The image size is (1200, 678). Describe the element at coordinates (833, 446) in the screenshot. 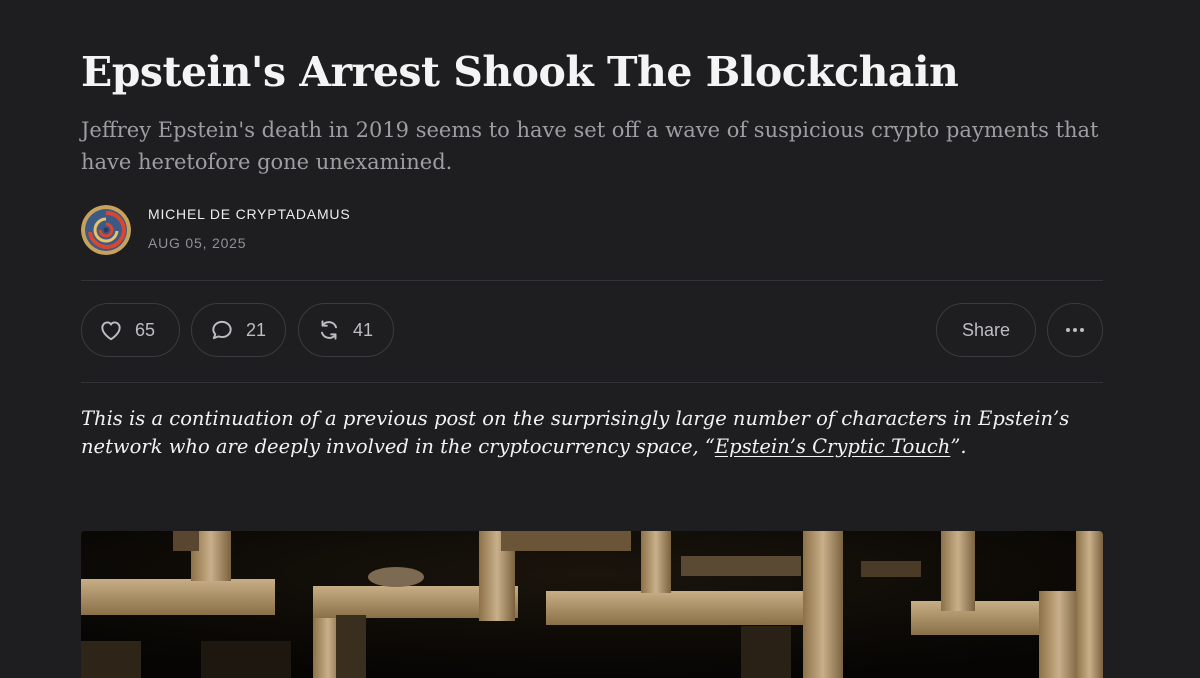

I see `previous-post-link: Epstein’s Cryptic Touch` at that location.